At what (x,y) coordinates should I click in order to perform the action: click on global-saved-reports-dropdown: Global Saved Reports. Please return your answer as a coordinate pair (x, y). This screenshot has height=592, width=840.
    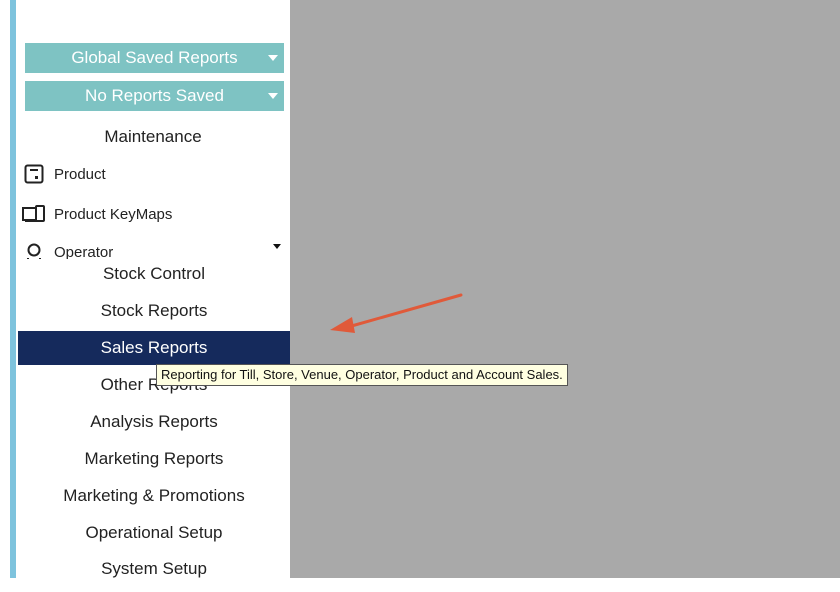
    Looking at the image, I should click on (154, 58).